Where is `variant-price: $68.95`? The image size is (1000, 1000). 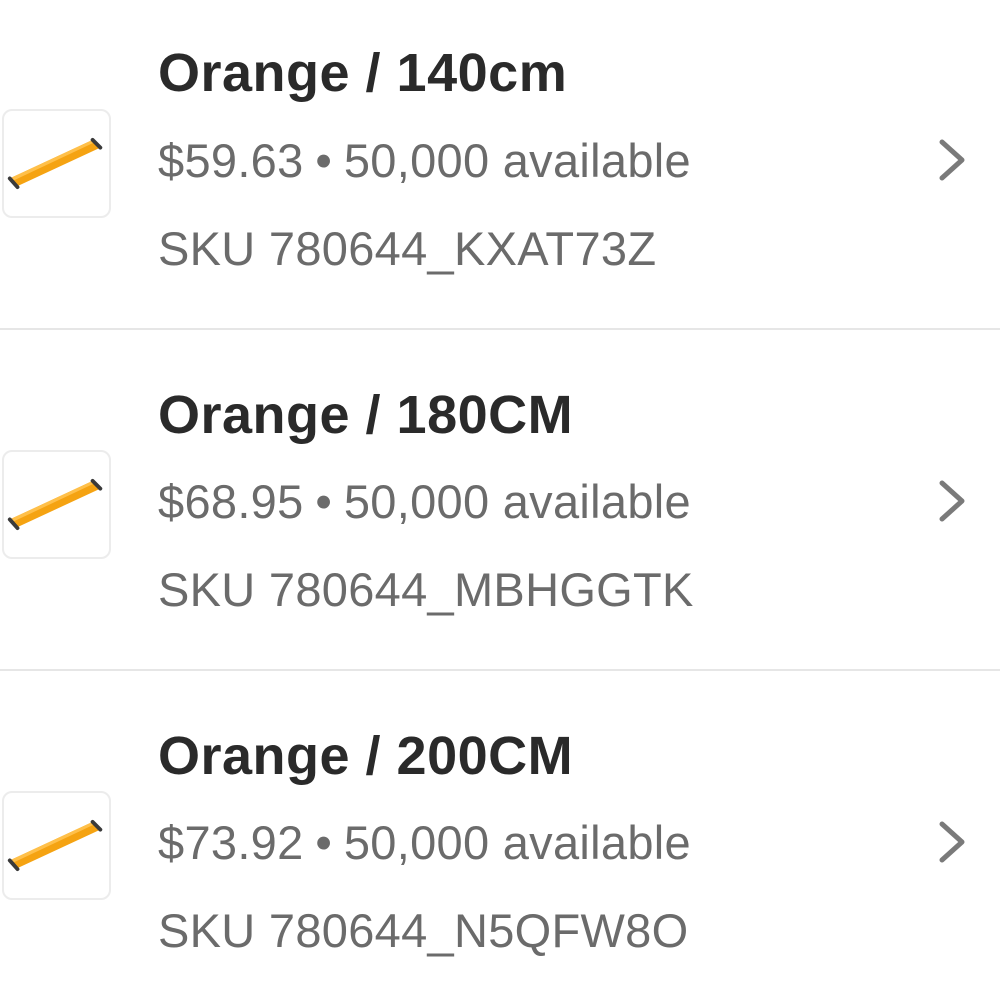
variant-price: $68.95 is located at coordinates (231, 501).